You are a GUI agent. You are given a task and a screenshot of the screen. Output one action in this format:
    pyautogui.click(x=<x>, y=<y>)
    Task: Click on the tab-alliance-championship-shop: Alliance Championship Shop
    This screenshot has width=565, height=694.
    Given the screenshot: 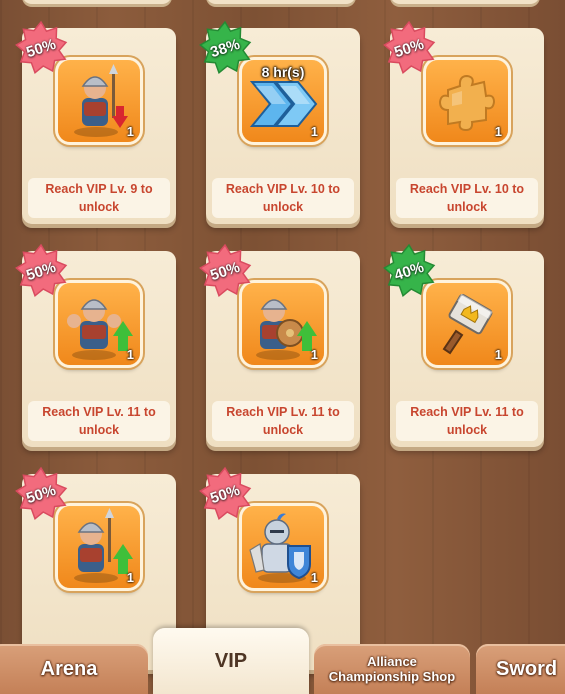 What is the action you would take?
    pyautogui.click(x=392, y=669)
    